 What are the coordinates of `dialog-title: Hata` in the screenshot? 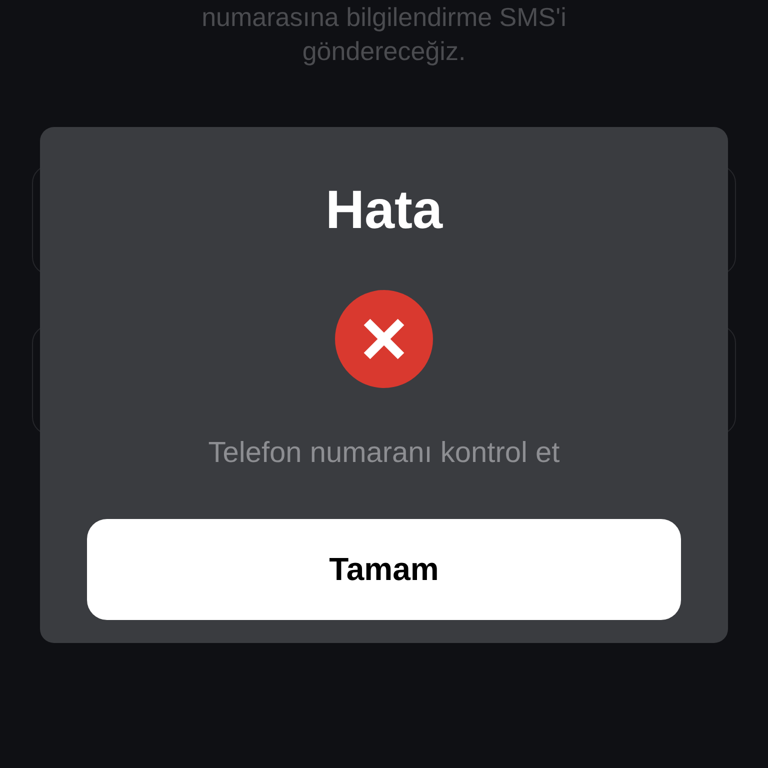 It's located at (384, 210).